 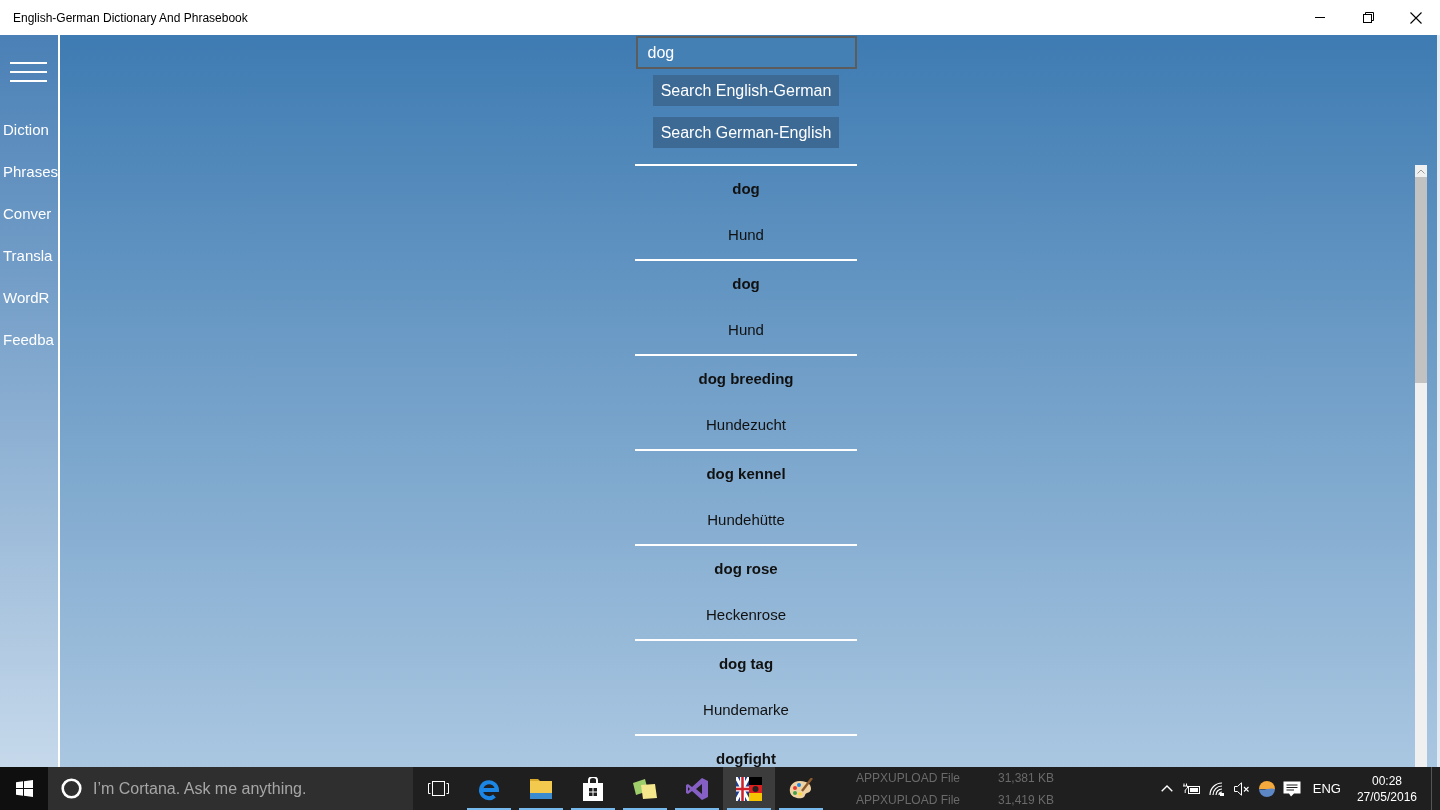 What do you see at coordinates (745, 614) in the screenshot?
I see `result-translation: Heckenrose` at bounding box center [745, 614].